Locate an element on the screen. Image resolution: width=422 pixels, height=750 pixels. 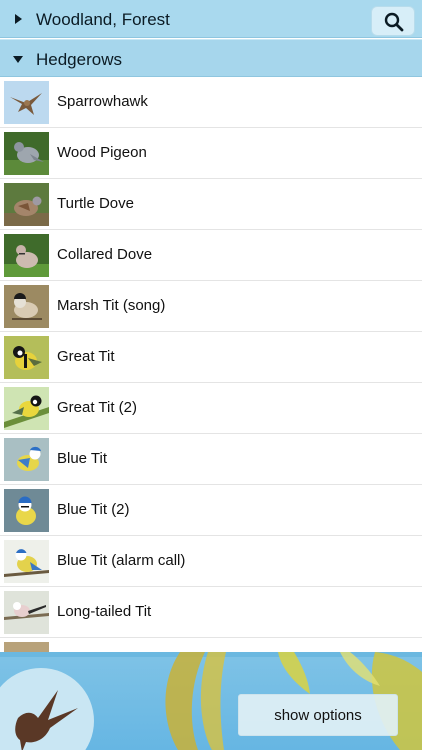
list-item: Great Tit is located at coordinates (211, 357).